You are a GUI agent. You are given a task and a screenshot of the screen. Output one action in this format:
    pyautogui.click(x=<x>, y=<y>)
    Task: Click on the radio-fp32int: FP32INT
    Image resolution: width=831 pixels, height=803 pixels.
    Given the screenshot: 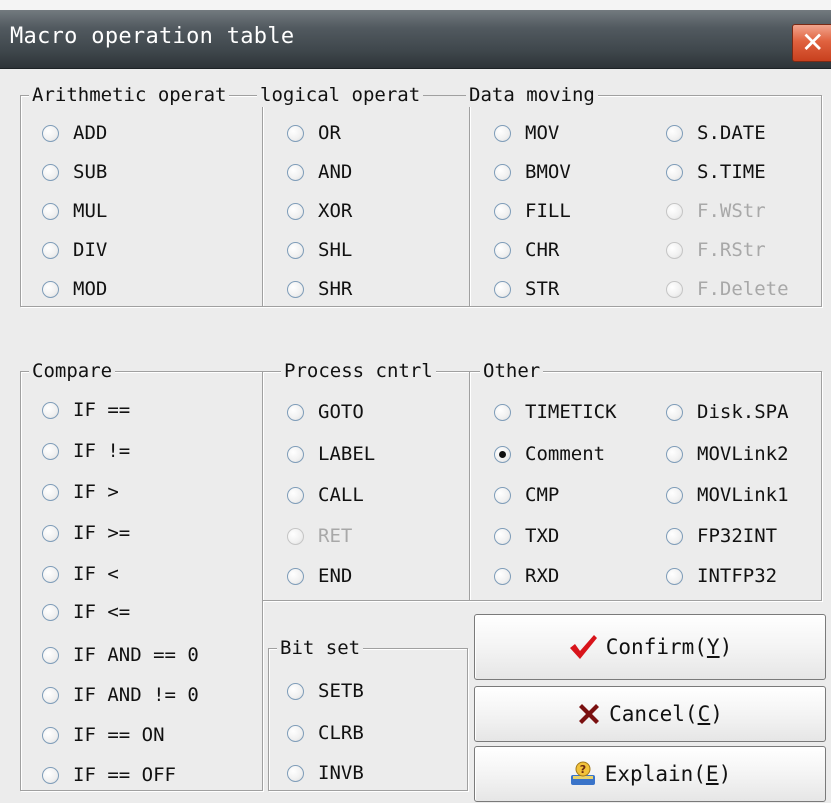 What is the action you would take?
    pyautogui.click(x=721, y=536)
    